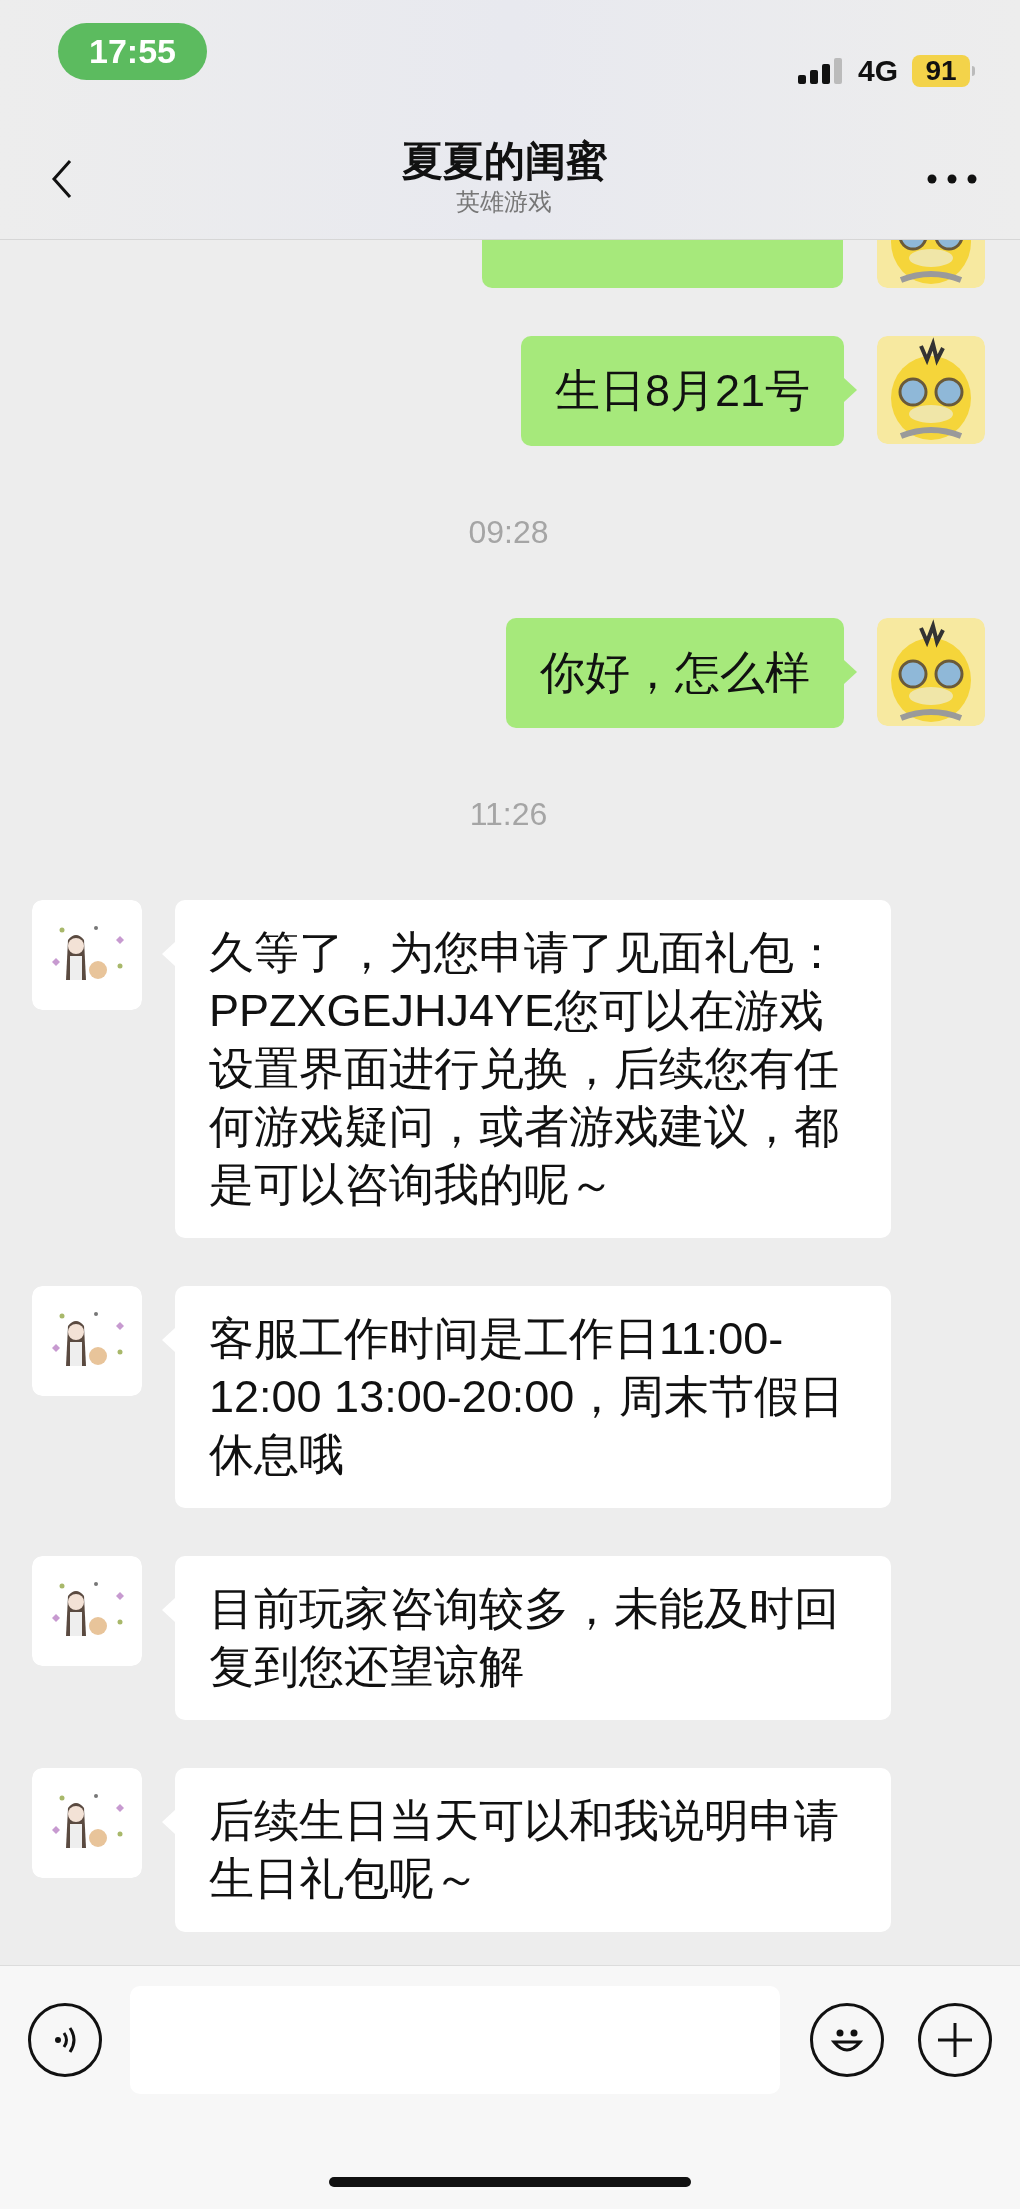 Image resolution: width=1020 pixels, height=2209 pixels. Describe the element at coordinates (62, 178) in the screenshot. I see `back-icon` at that location.